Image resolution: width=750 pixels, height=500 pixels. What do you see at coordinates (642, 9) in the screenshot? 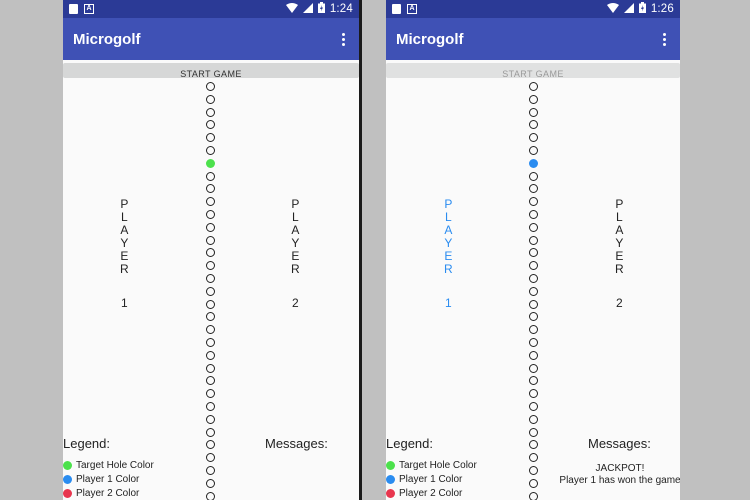
I see `battery-icon` at bounding box center [642, 9].